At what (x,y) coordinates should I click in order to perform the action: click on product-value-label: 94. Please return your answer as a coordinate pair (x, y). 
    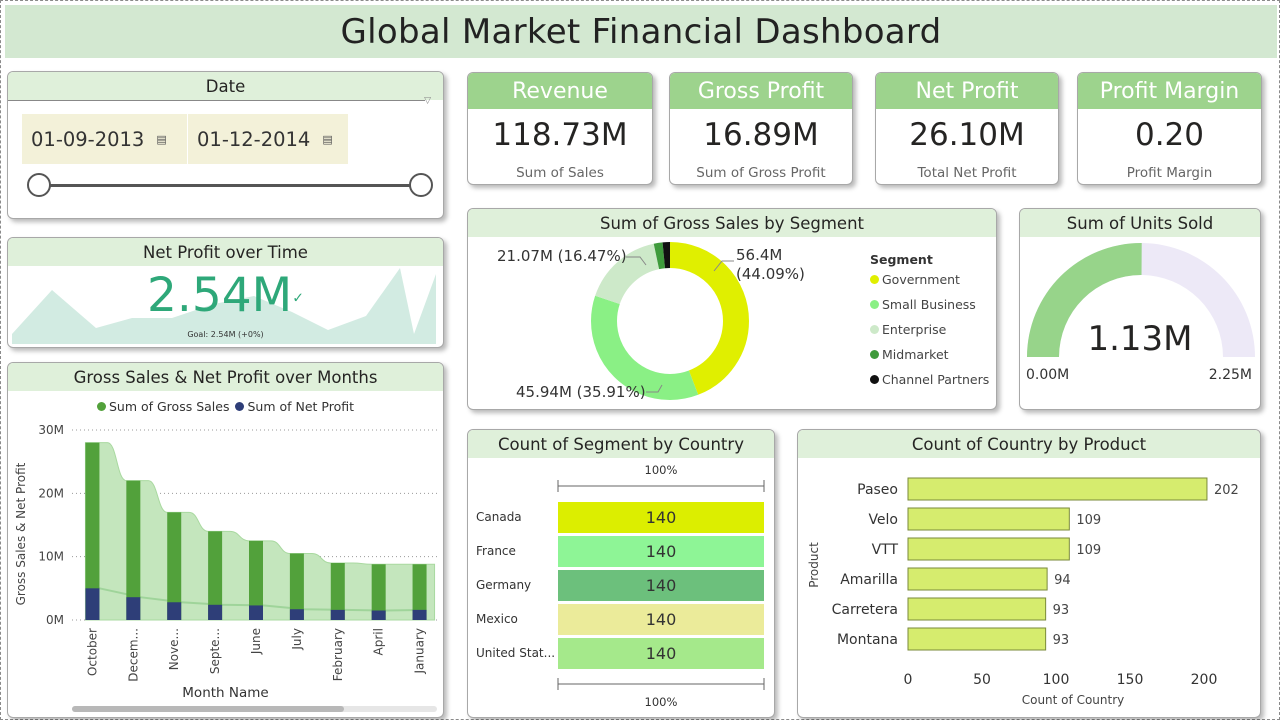
    Looking at the image, I should click on (1062, 580).